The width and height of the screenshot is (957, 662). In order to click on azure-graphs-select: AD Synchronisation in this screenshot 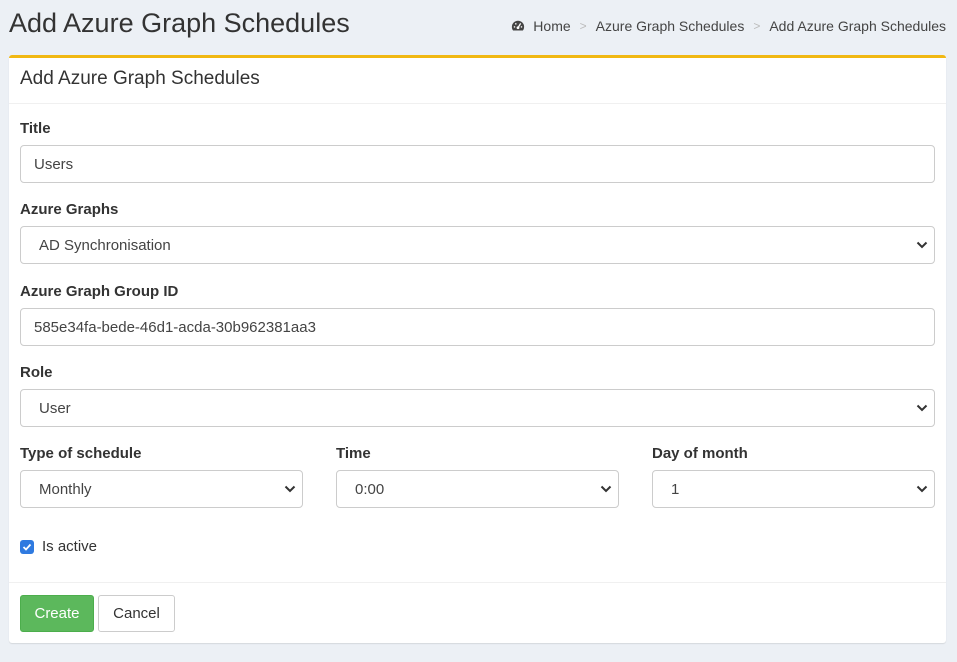, I will do `click(477, 245)`.